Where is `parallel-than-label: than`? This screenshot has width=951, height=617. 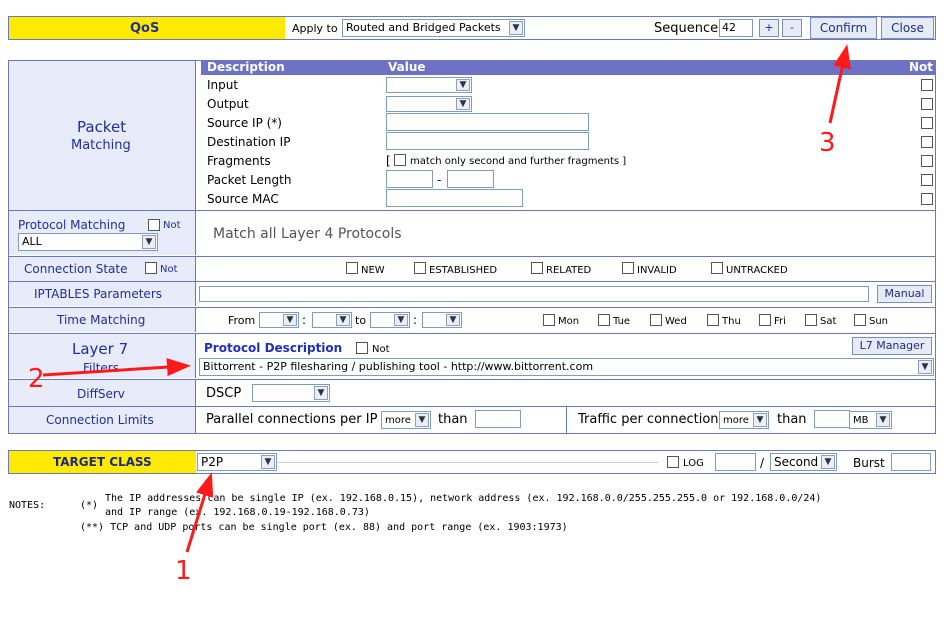
parallel-than-label: than is located at coordinates (453, 419).